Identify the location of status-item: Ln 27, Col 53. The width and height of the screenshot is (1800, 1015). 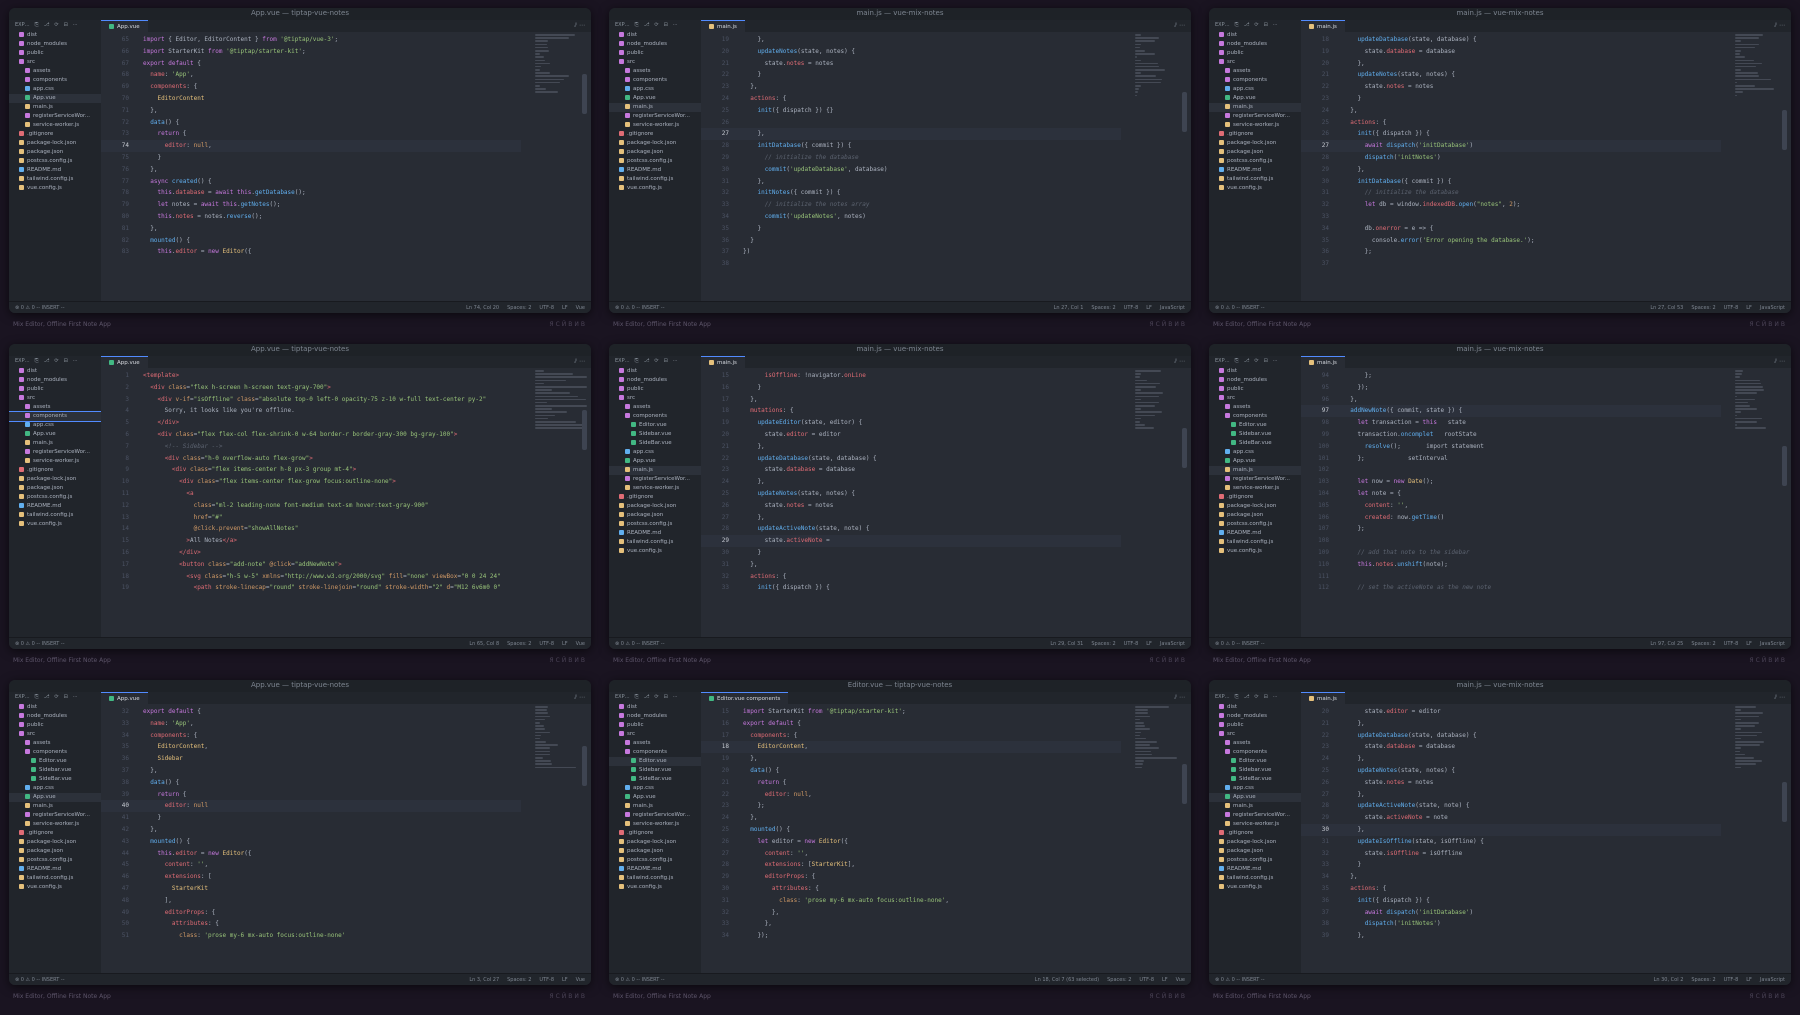
(1666, 308).